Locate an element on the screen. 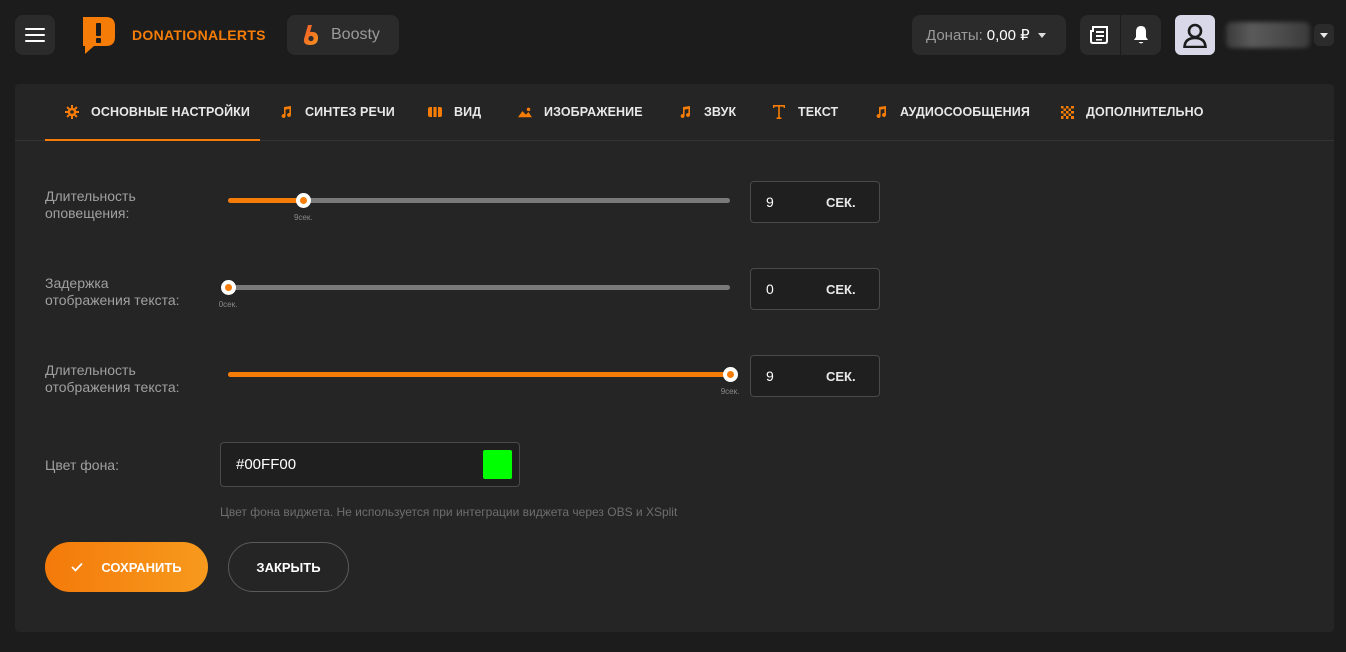 The image size is (1346, 652). tab-text: ТЕКСТ is located at coordinates (805, 112).